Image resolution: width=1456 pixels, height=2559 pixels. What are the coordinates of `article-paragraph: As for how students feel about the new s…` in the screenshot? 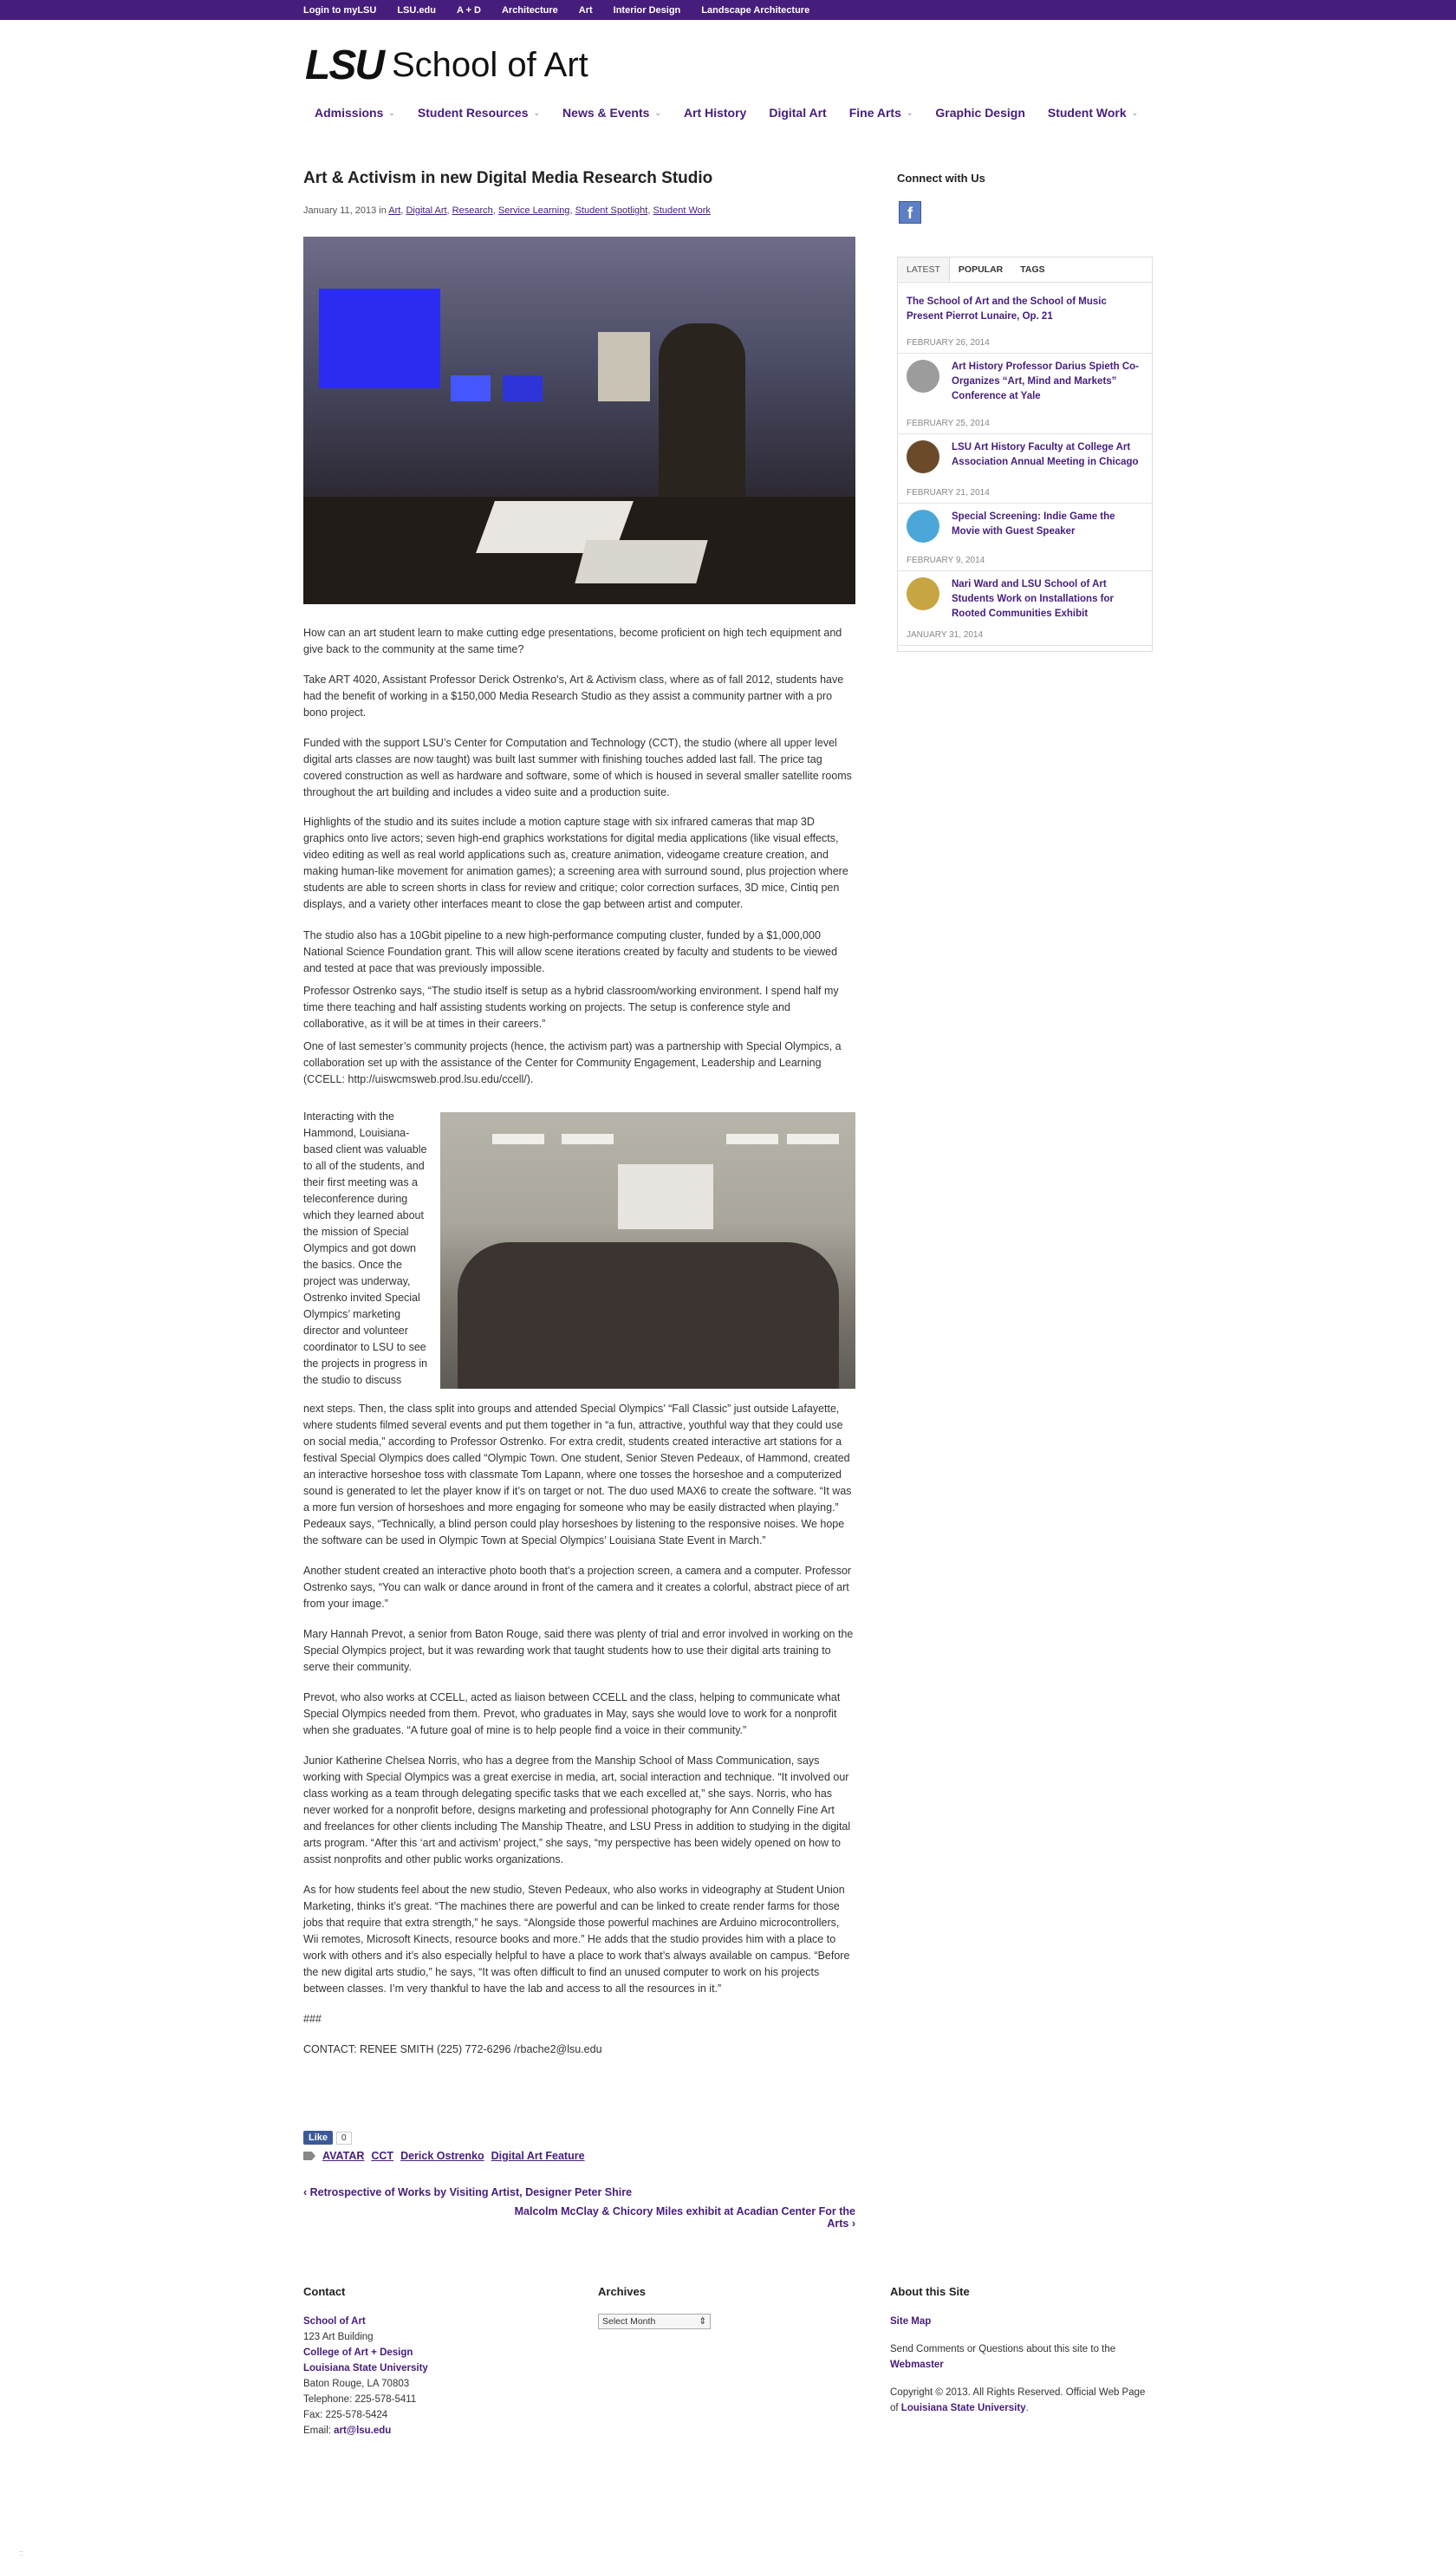 It's located at (576, 1940).